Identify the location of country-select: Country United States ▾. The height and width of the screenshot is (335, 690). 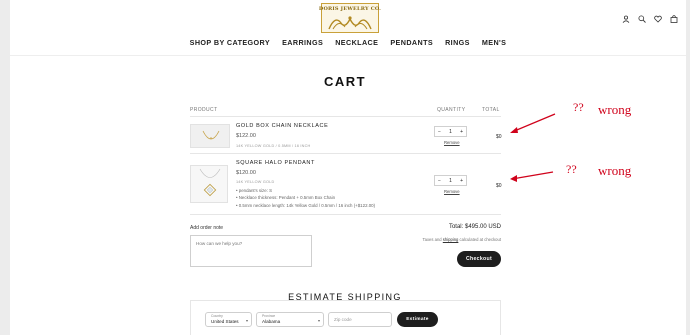
(228, 319).